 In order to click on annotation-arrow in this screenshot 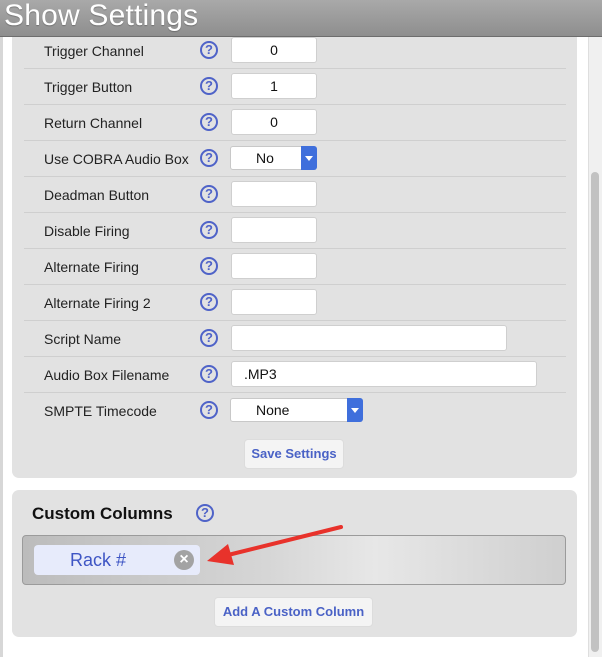, I will do `click(275, 545)`.